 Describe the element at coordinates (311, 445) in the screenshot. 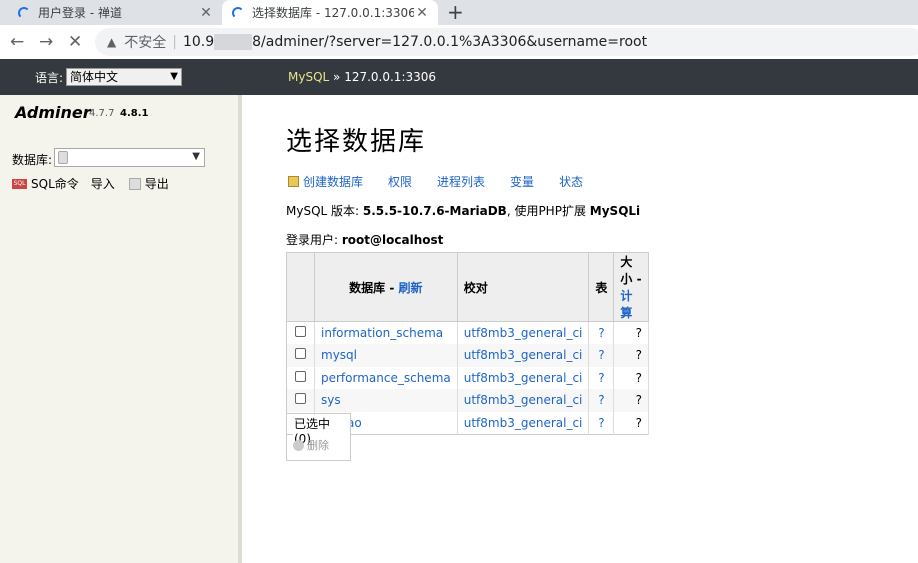

I see `delete-button: 删除` at that location.